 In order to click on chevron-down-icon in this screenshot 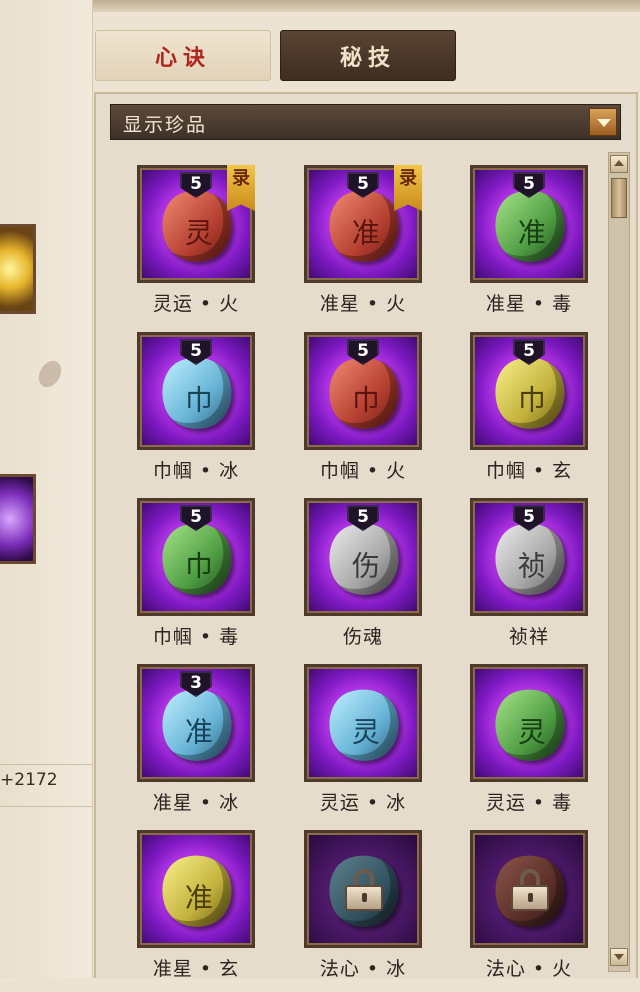, I will do `click(603, 122)`.